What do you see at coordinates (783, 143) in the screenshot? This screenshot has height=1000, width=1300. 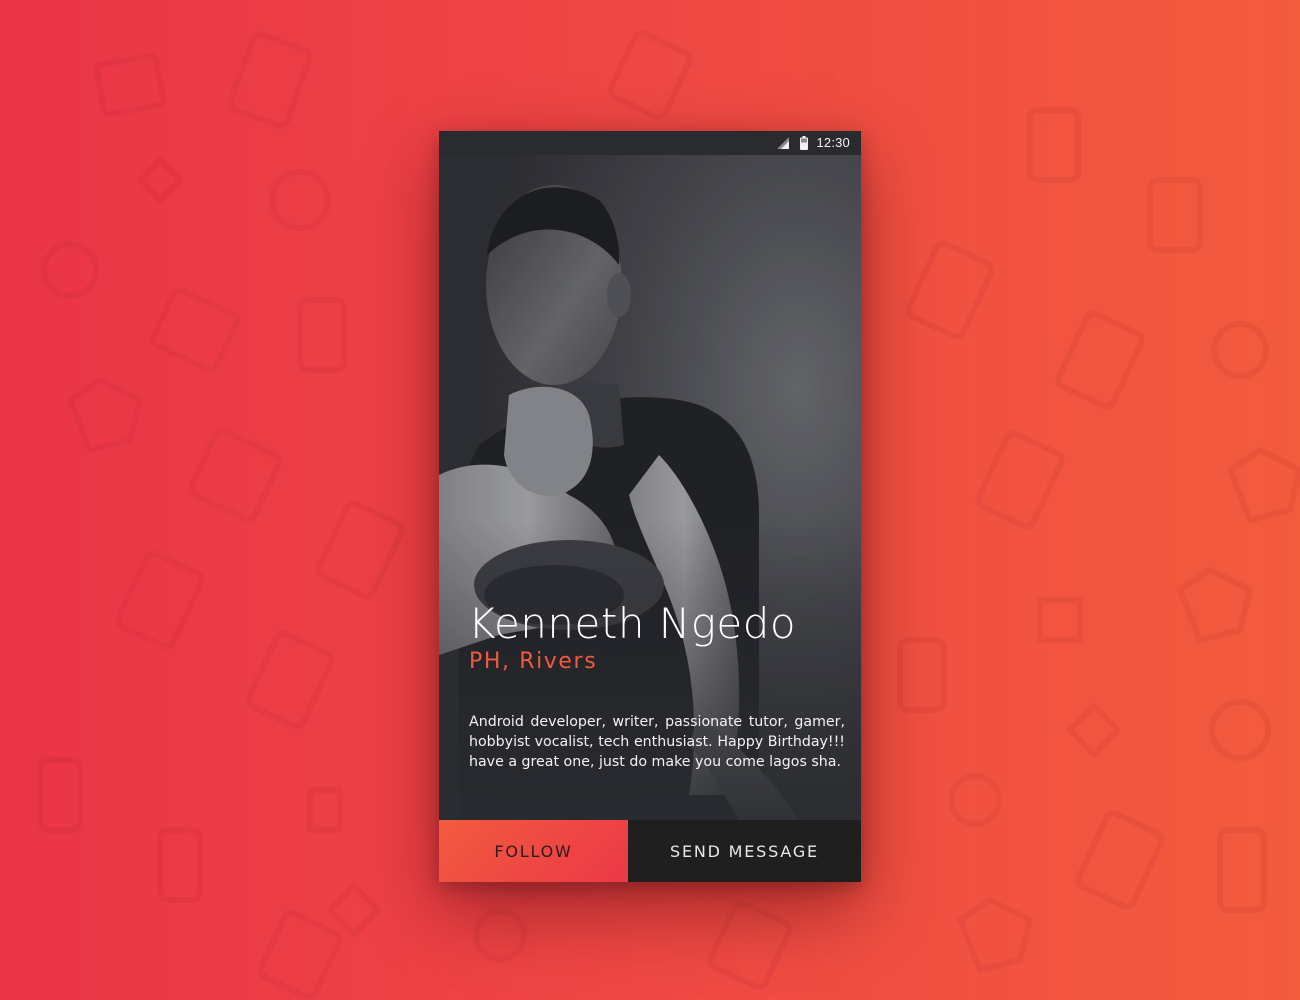 I see `signal-icon` at bounding box center [783, 143].